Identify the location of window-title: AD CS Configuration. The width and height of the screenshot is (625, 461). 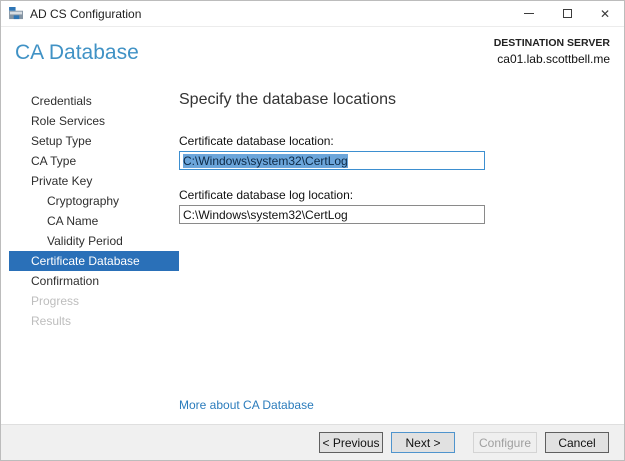
(86, 13).